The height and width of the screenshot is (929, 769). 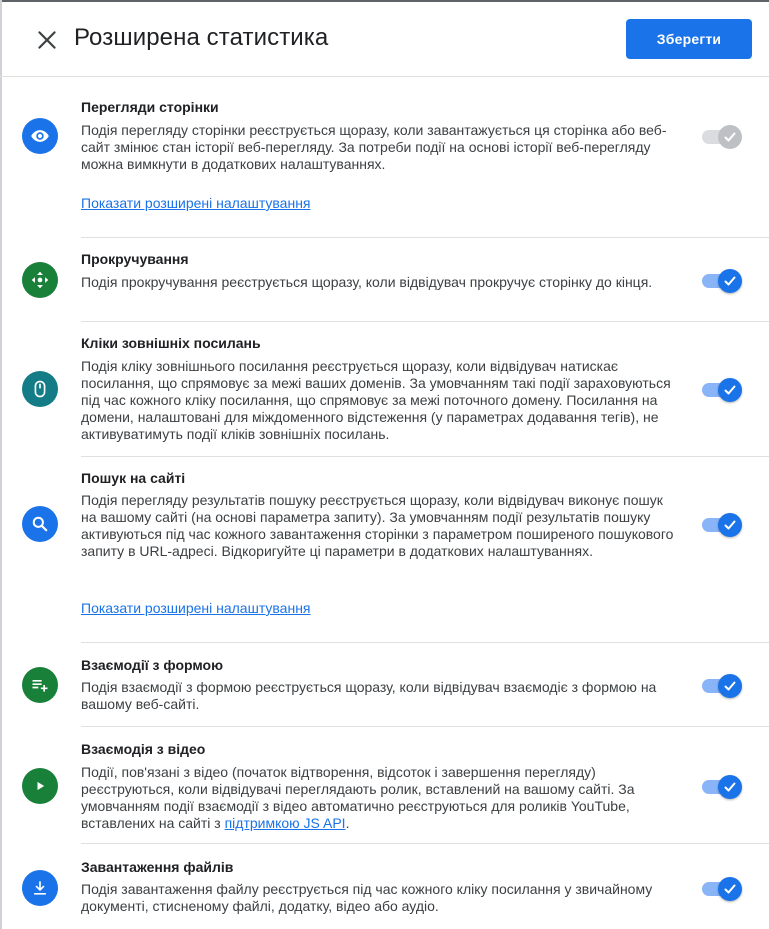 I want to click on eye-icon, so click(x=40, y=136).